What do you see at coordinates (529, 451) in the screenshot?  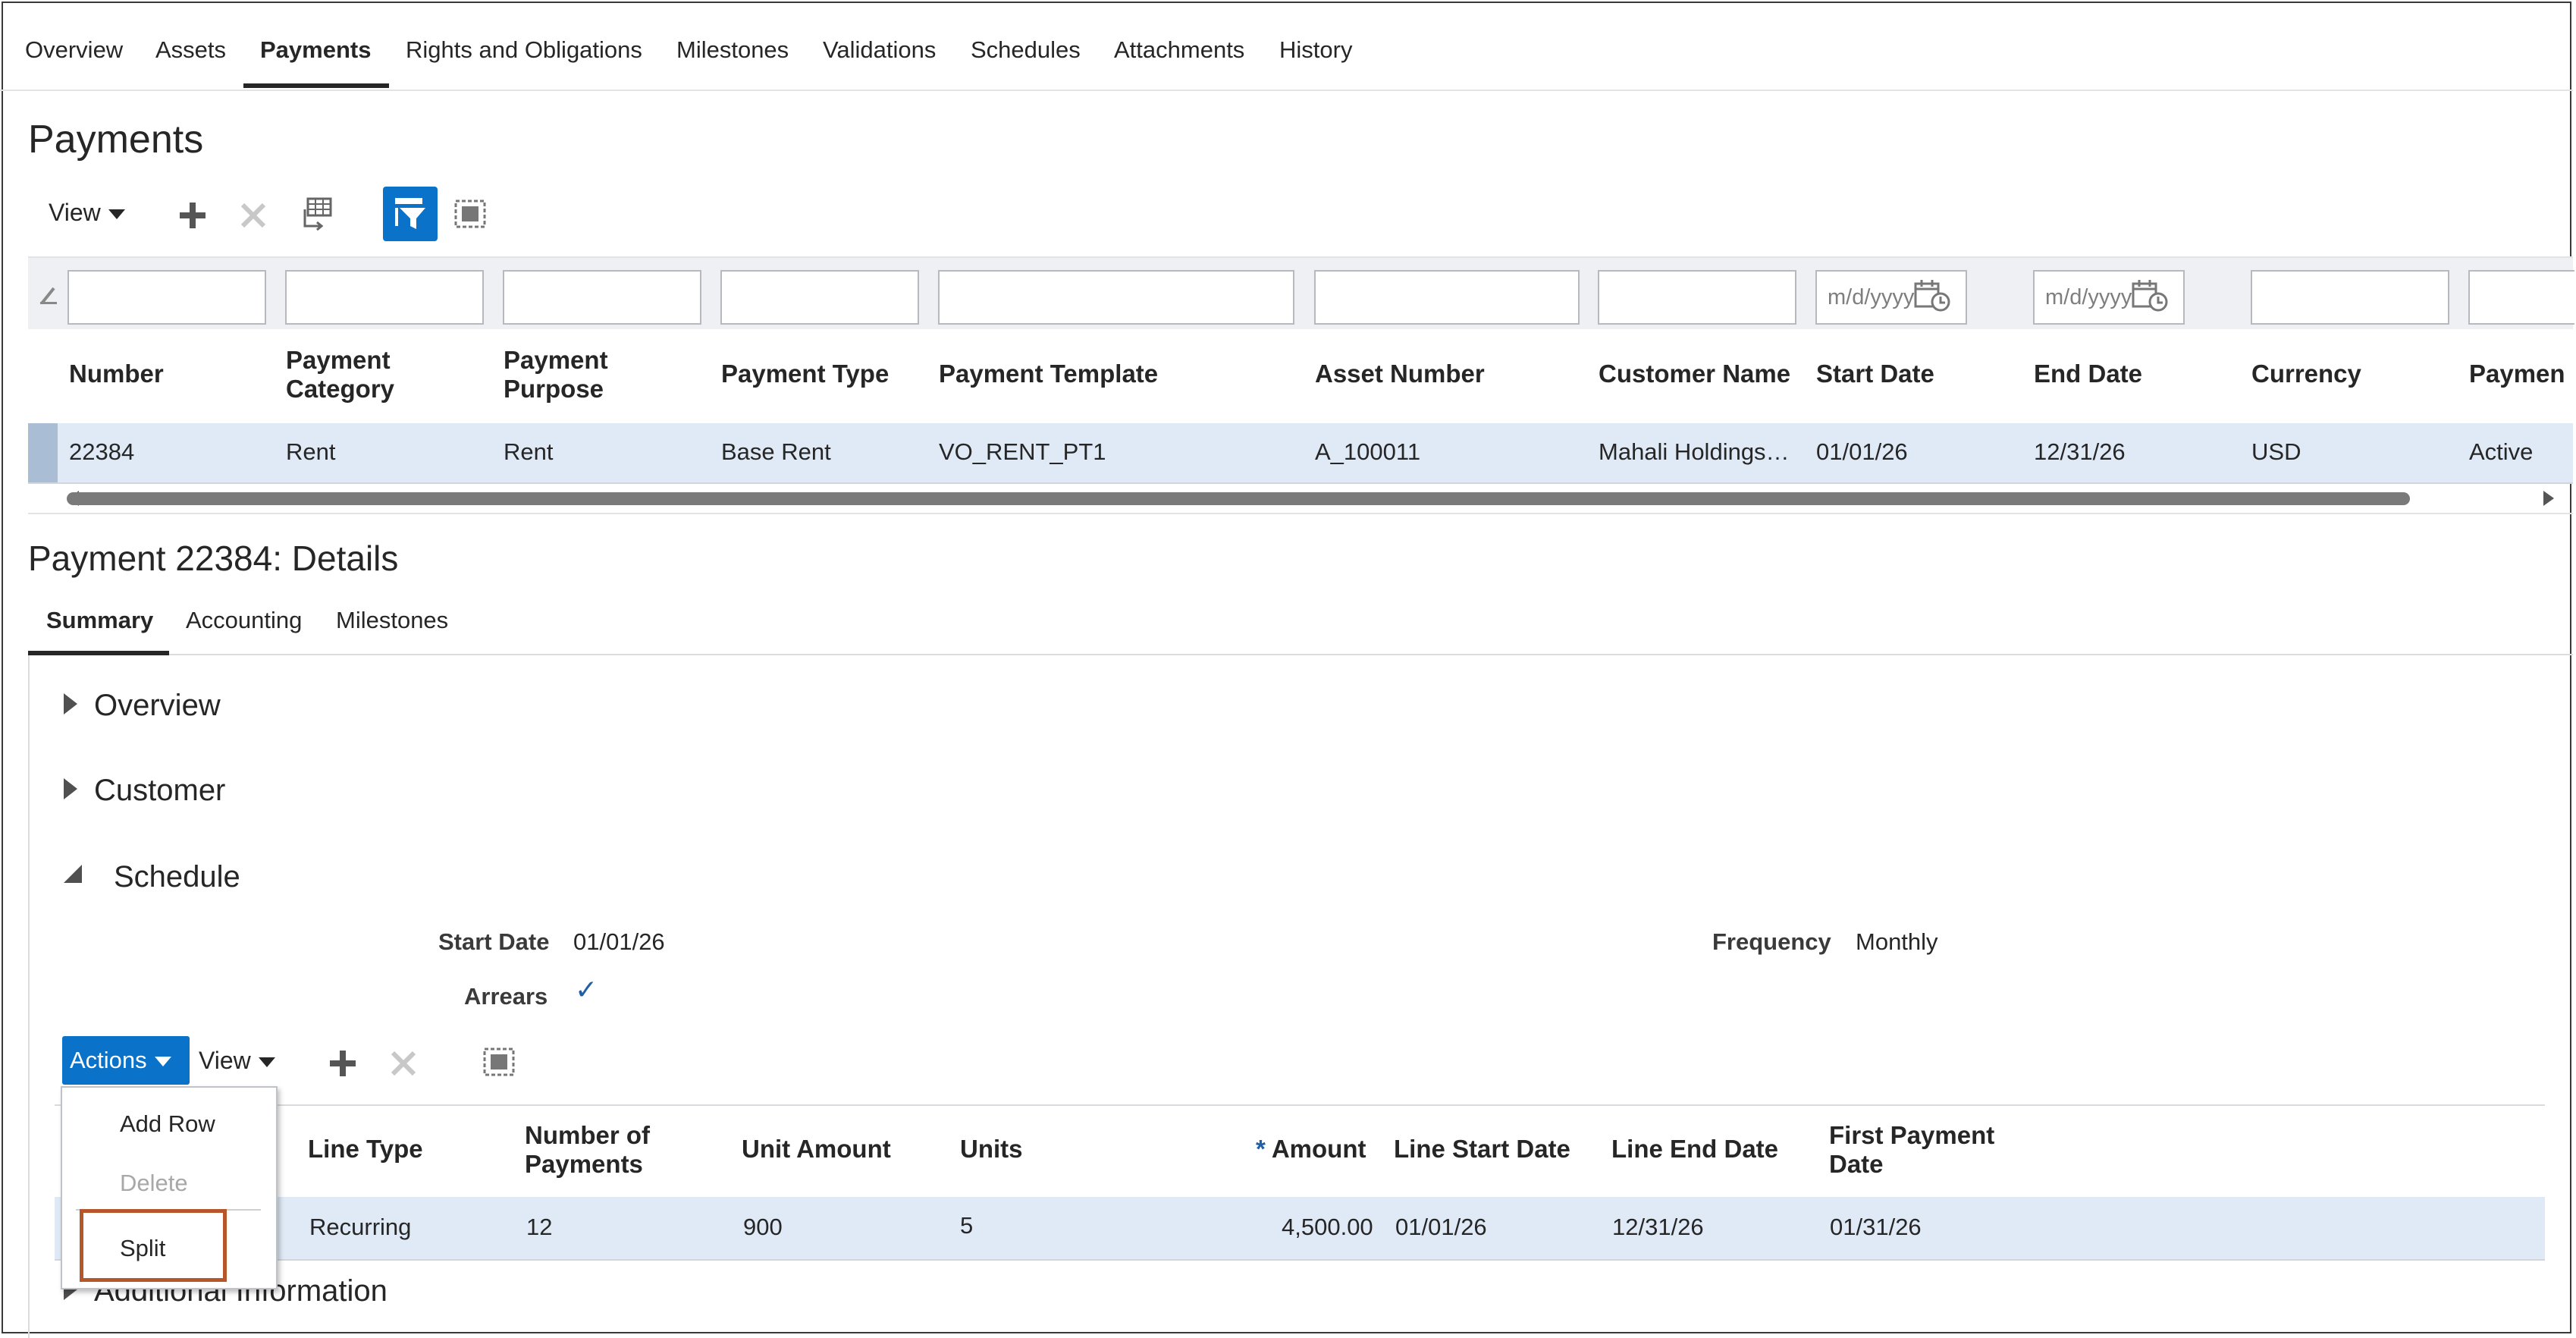 I see `cell-payment-purpose: Rent` at bounding box center [529, 451].